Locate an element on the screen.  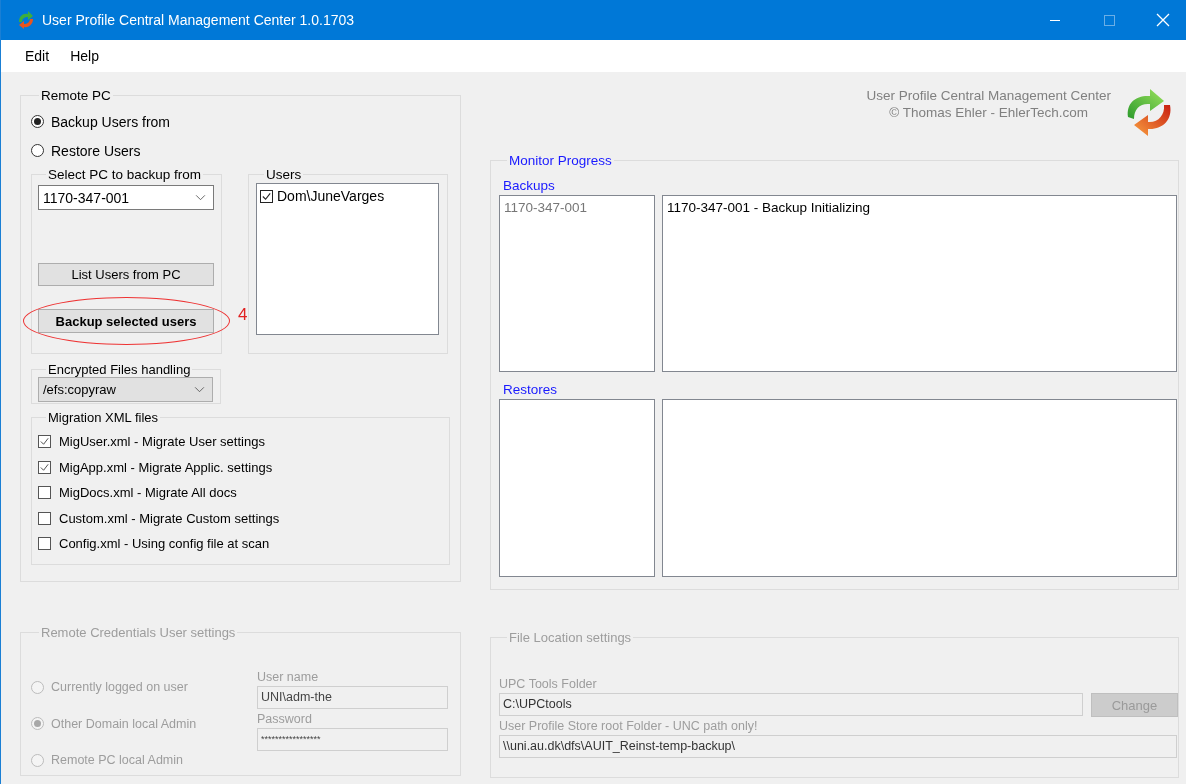
group-title: Remote Credentials User settings is located at coordinates (138, 632).